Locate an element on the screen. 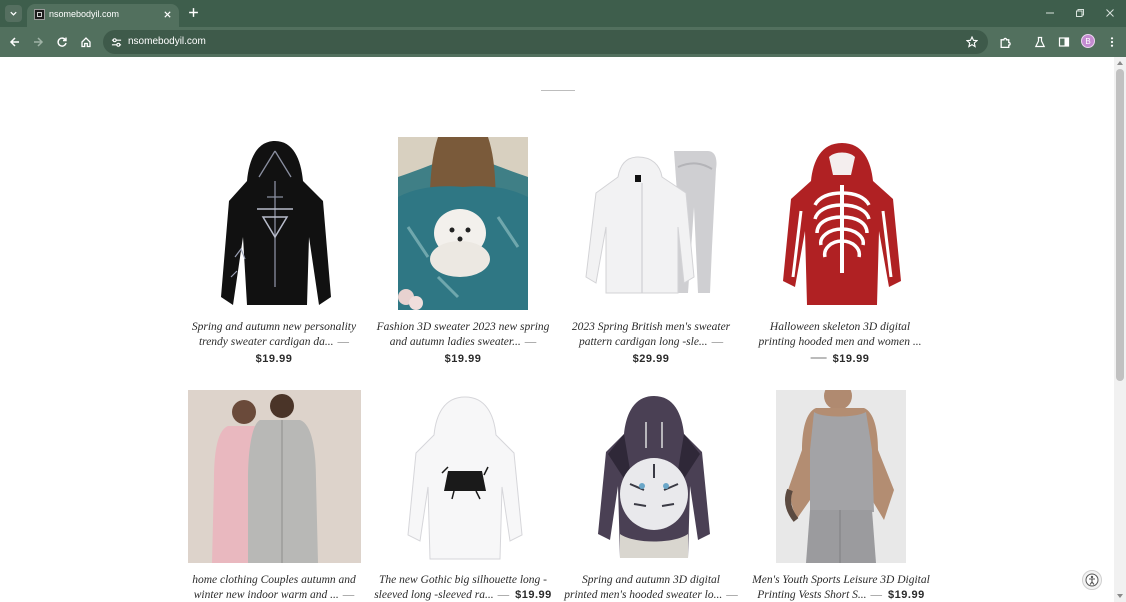  triangle-down-icon is located at coordinates (1120, 596).